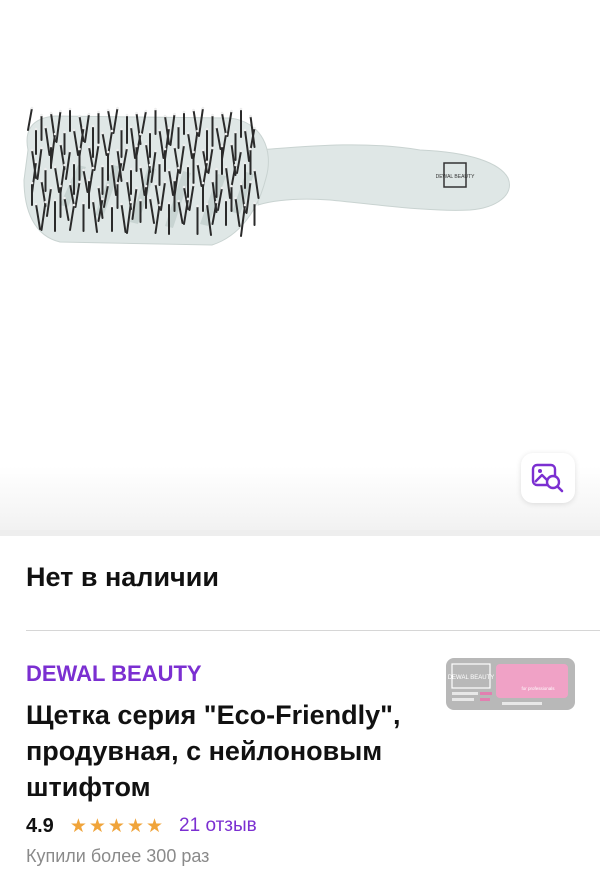 Image resolution: width=600 pixels, height=871 pixels. Describe the element at coordinates (218, 826) in the screenshot. I see `reviews-link: 21 отзыв` at that location.